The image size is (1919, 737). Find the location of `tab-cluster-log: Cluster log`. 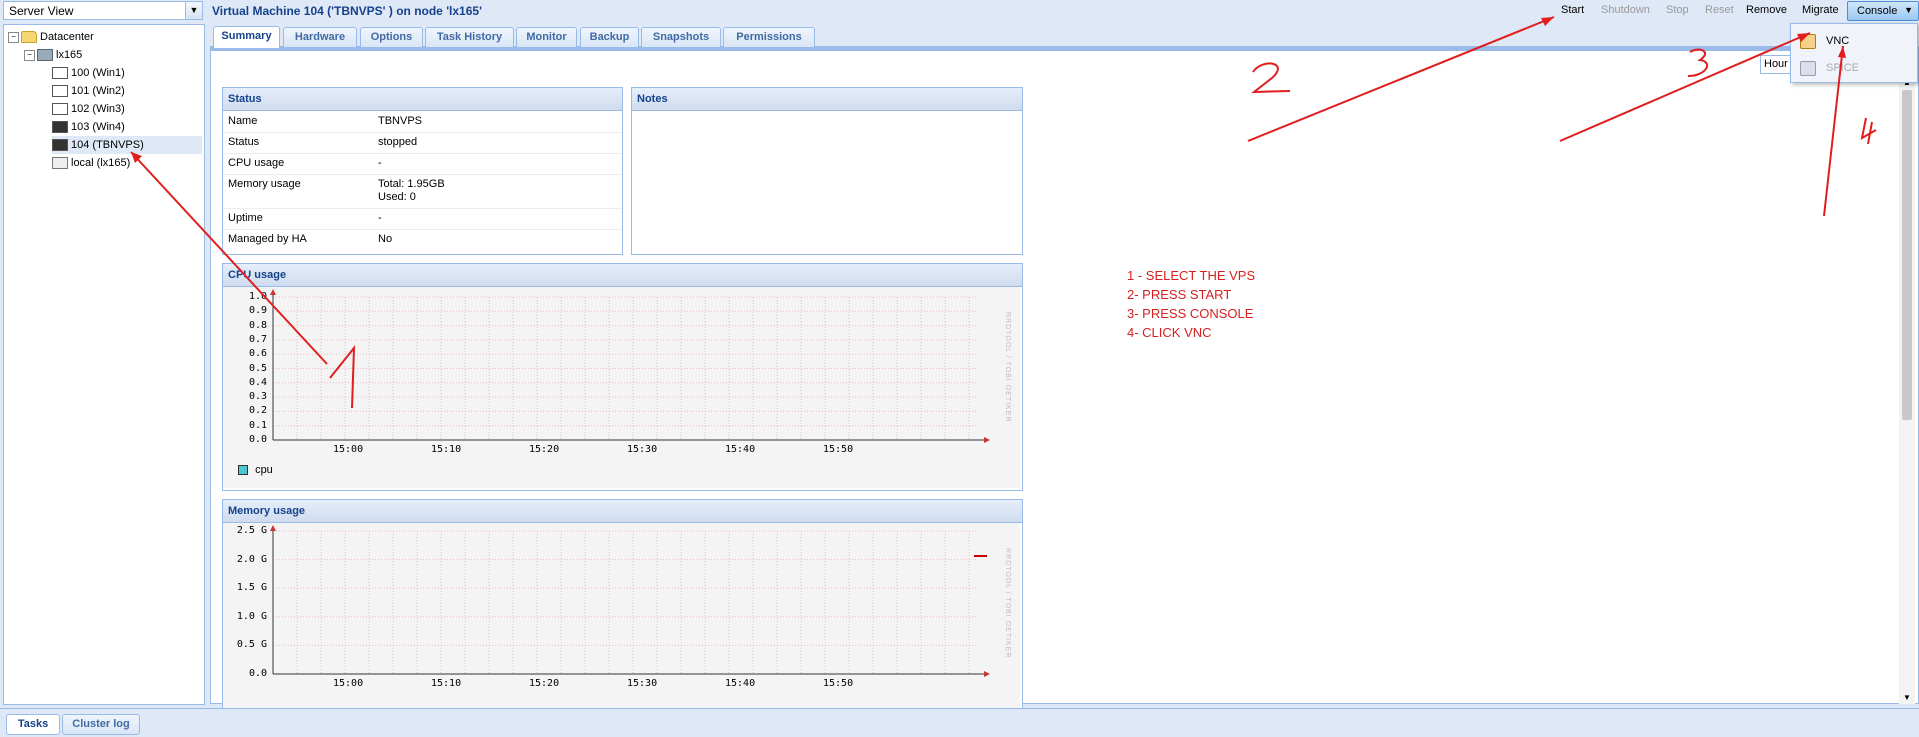

tab-cluster-log: Cluster log is located at coordinates (101, 724).